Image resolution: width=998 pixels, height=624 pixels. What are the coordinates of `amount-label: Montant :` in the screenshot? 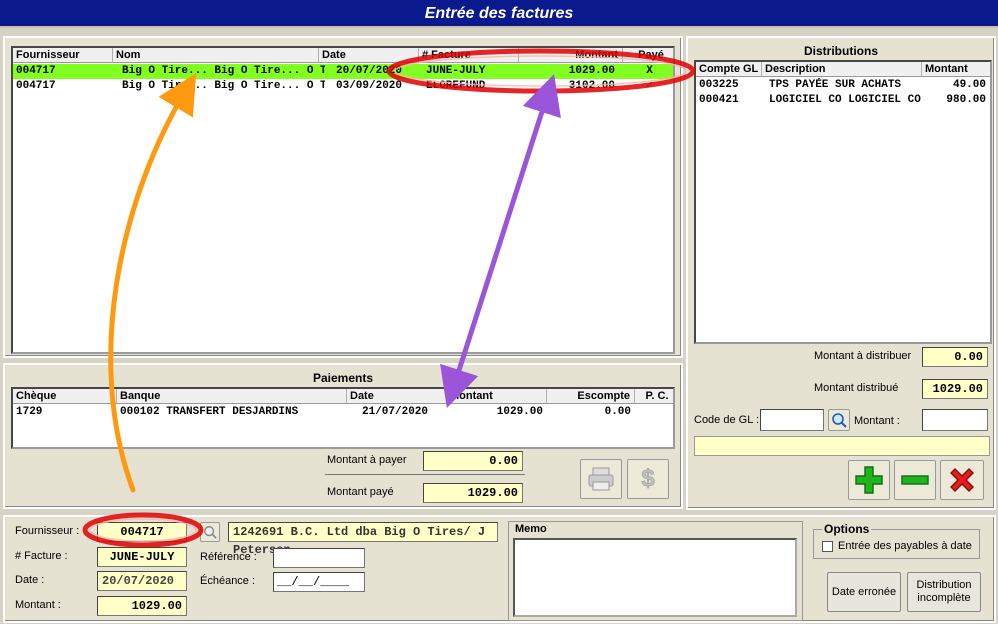 It's located at (38, 605).